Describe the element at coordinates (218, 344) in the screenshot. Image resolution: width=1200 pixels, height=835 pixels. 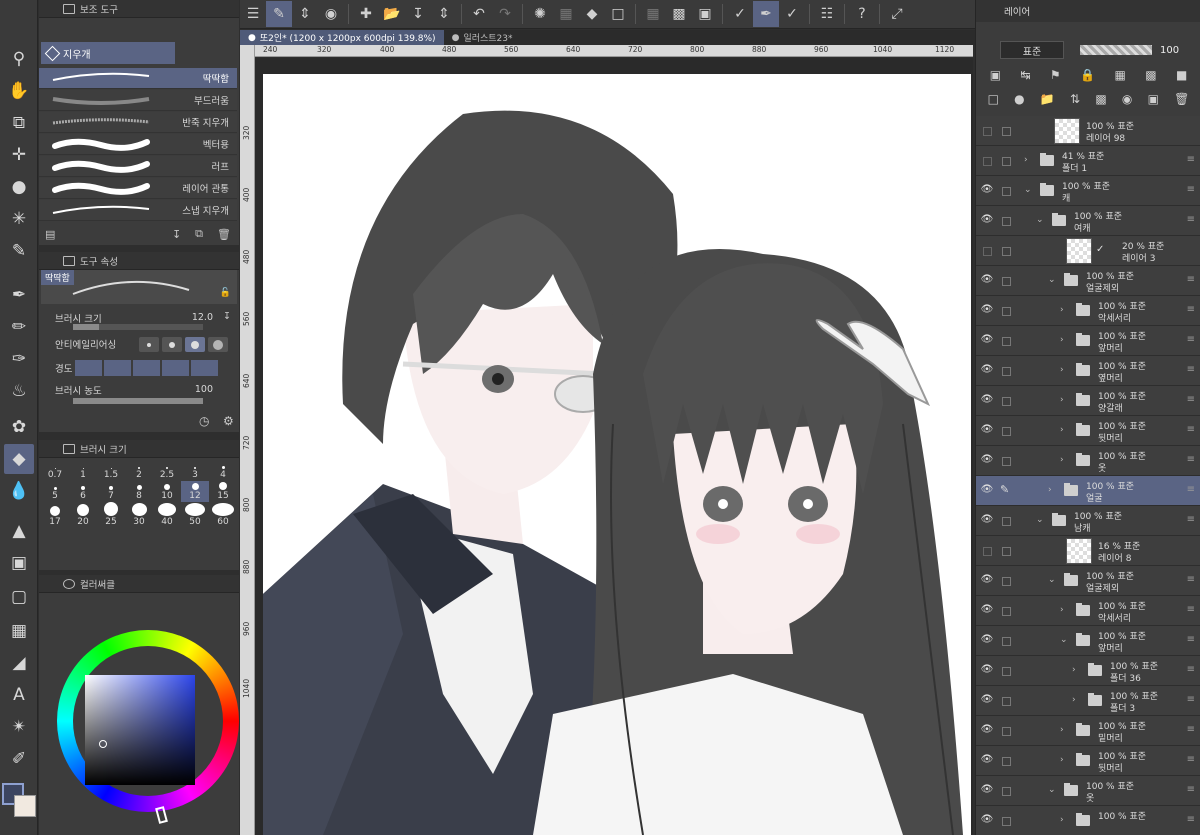
I see `antialias-strong-button` at that location.